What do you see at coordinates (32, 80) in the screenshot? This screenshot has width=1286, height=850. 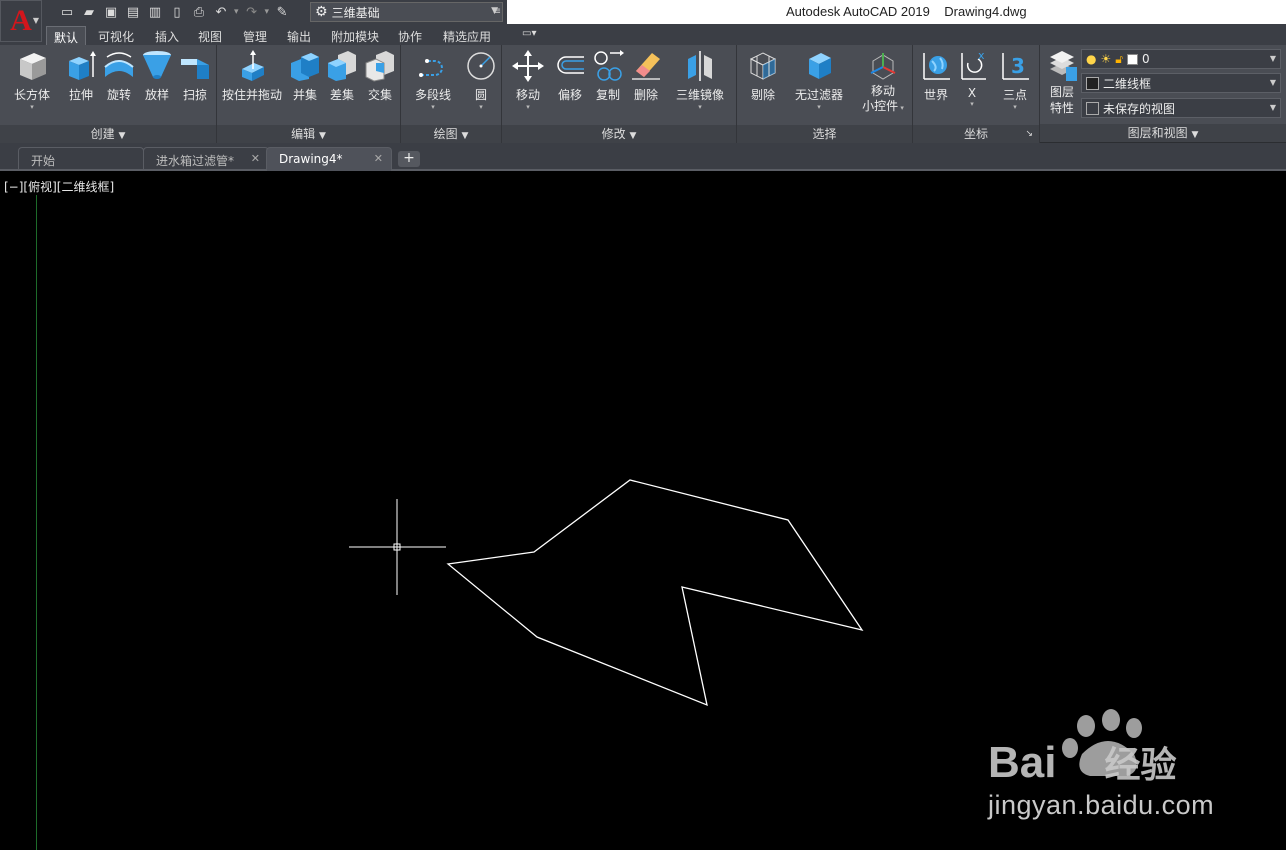 I see `box-button: 长方体 ▾` at bounding box center [32, 80].